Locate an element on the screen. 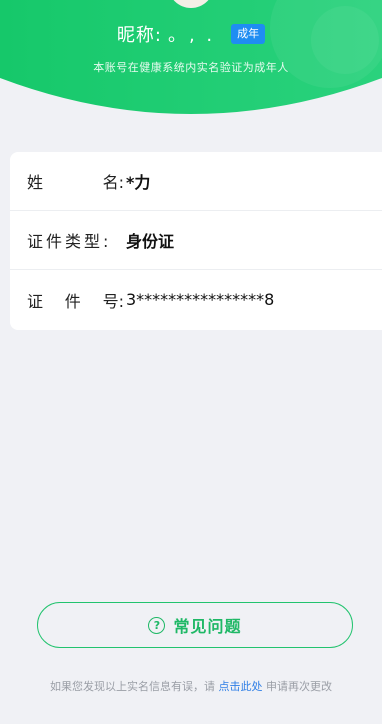 The image size is (382, 724). id-number-label: 证 件 号: is located at coordinates (75, 301).